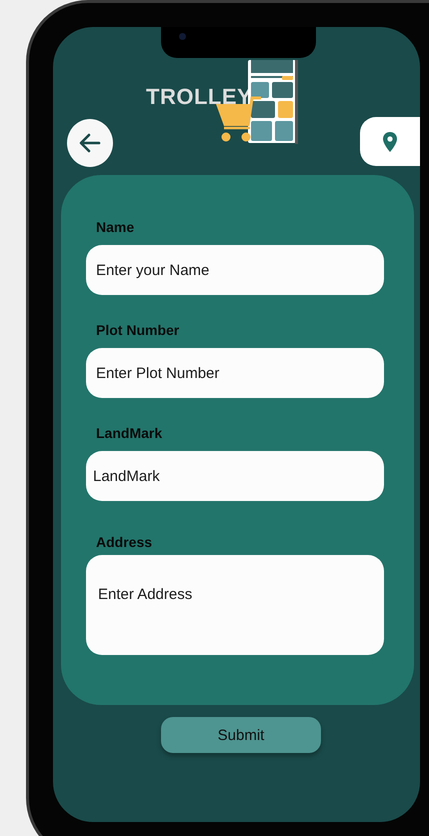 This screenshot has width=429, height=836. I want to click on address-field: Enter Address, so click(235, 605).